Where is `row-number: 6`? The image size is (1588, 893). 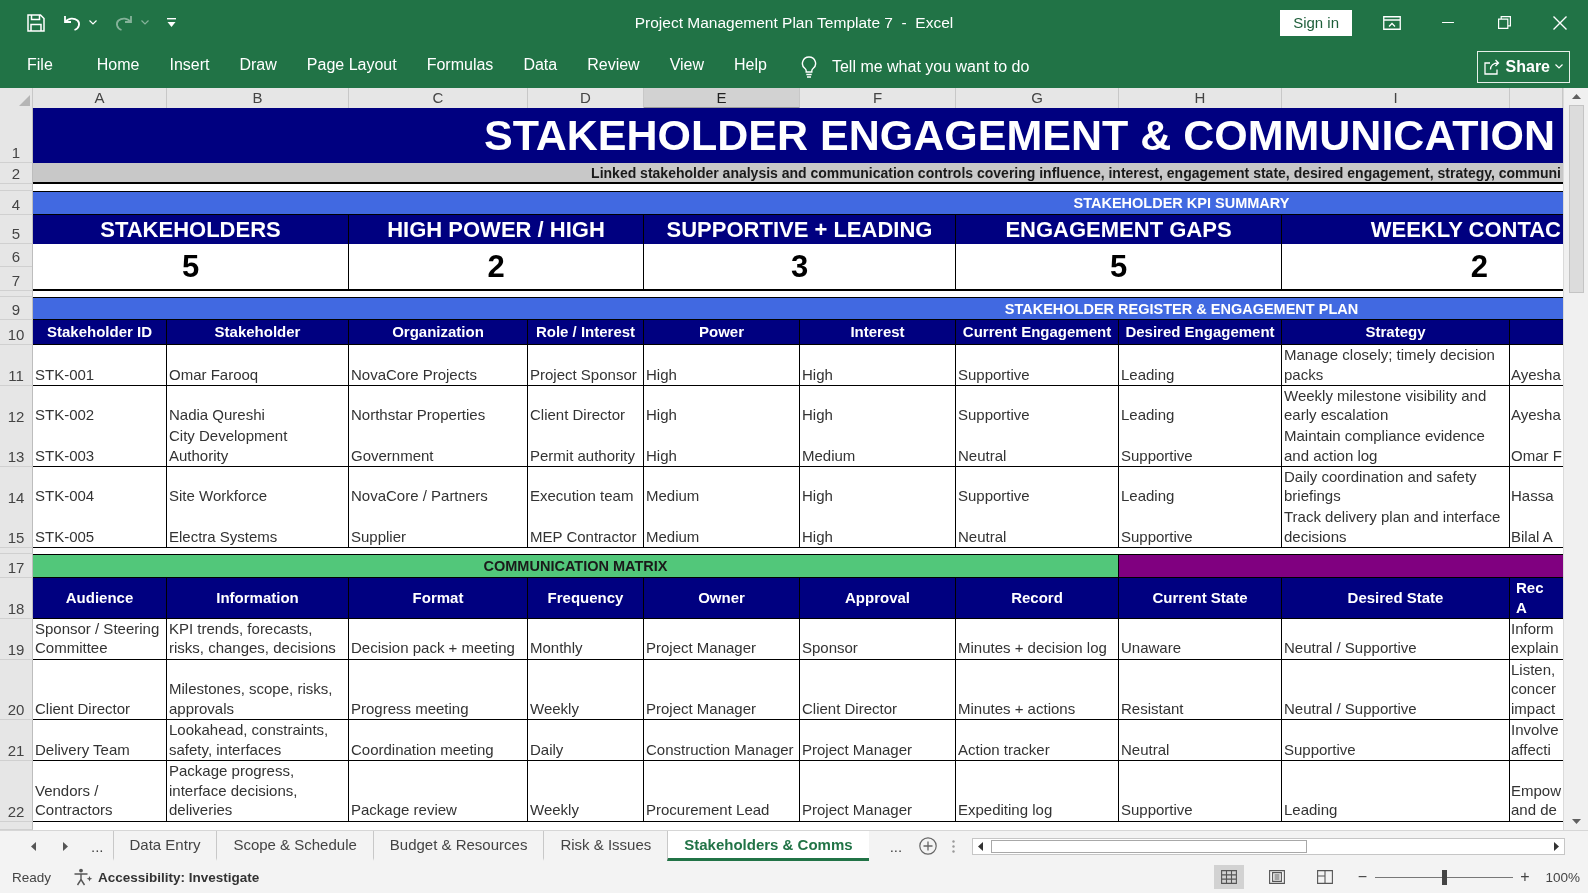
row-number: 6 is located at coordinates (16, 255).